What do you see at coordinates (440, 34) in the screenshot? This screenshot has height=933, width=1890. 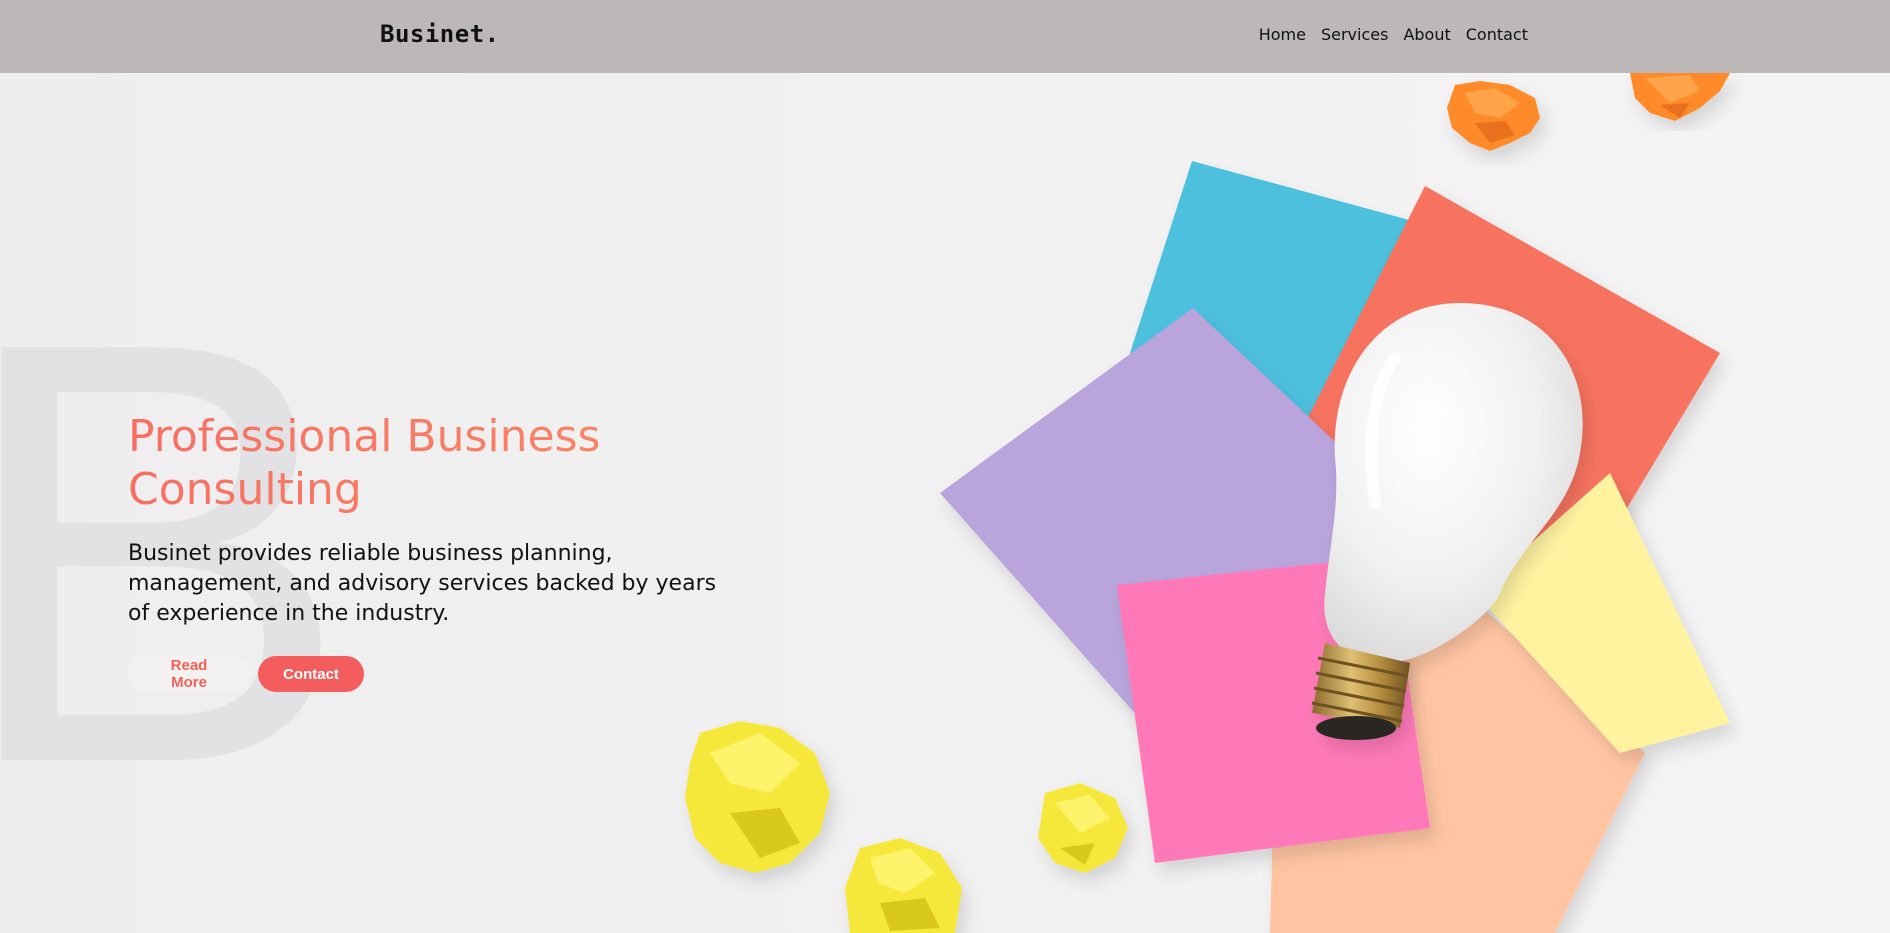 I see `site-logo: Businet.` at bounding box center [440, 34].